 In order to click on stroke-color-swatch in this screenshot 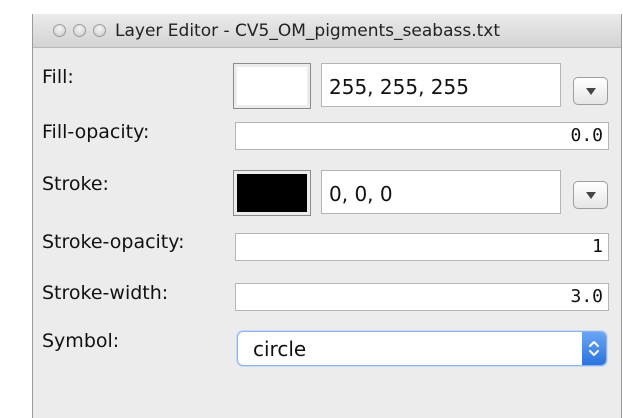, I will do `click(272, 193)`.